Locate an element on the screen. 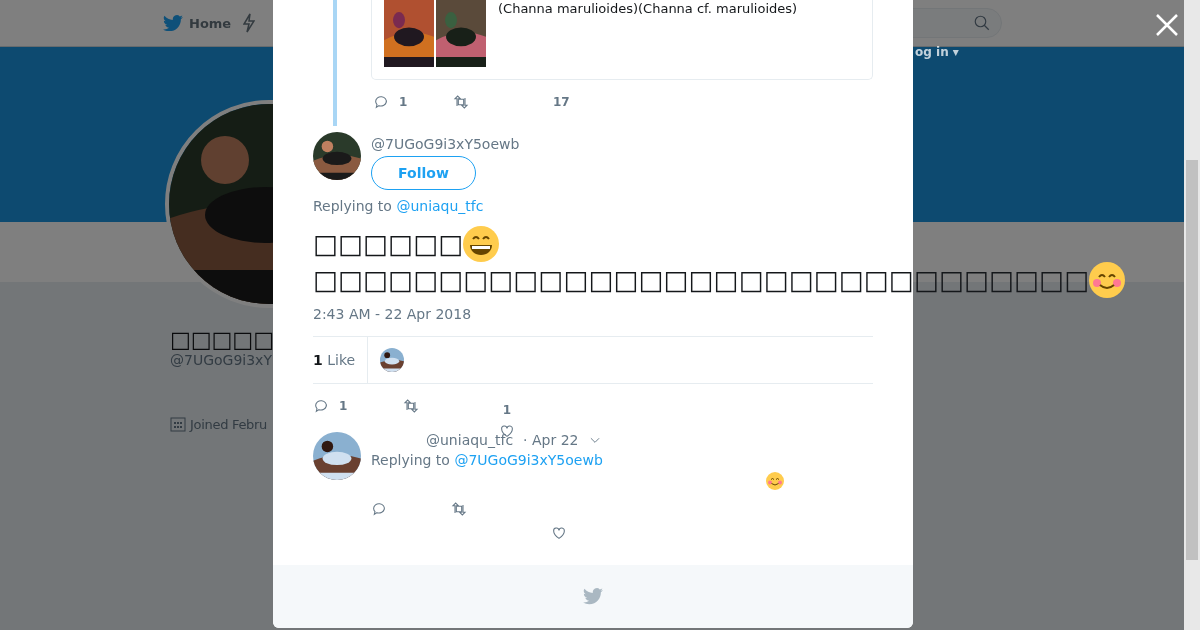 The height and width of the screenshot is (630, 1200). profile-name: □□□□□ is located at coordinates (222, 339).